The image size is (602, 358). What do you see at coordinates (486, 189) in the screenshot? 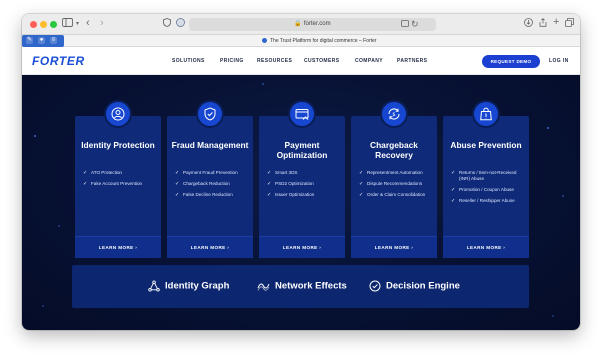
I see `list-item-label: Promotion / Coupon Abuse` at bounding box center [486, 189].